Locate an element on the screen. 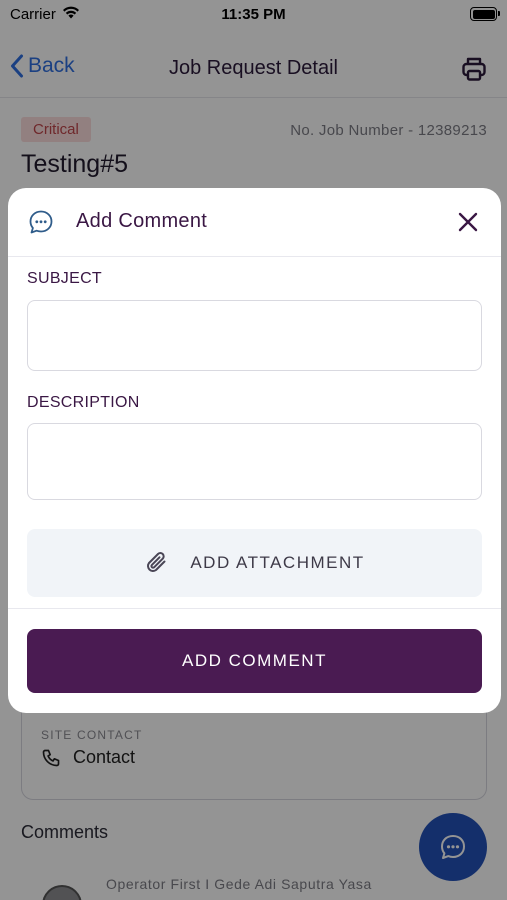 This screenshot has width=507, height=900. comment-bubble-icon is located at coordinates (41, 224).